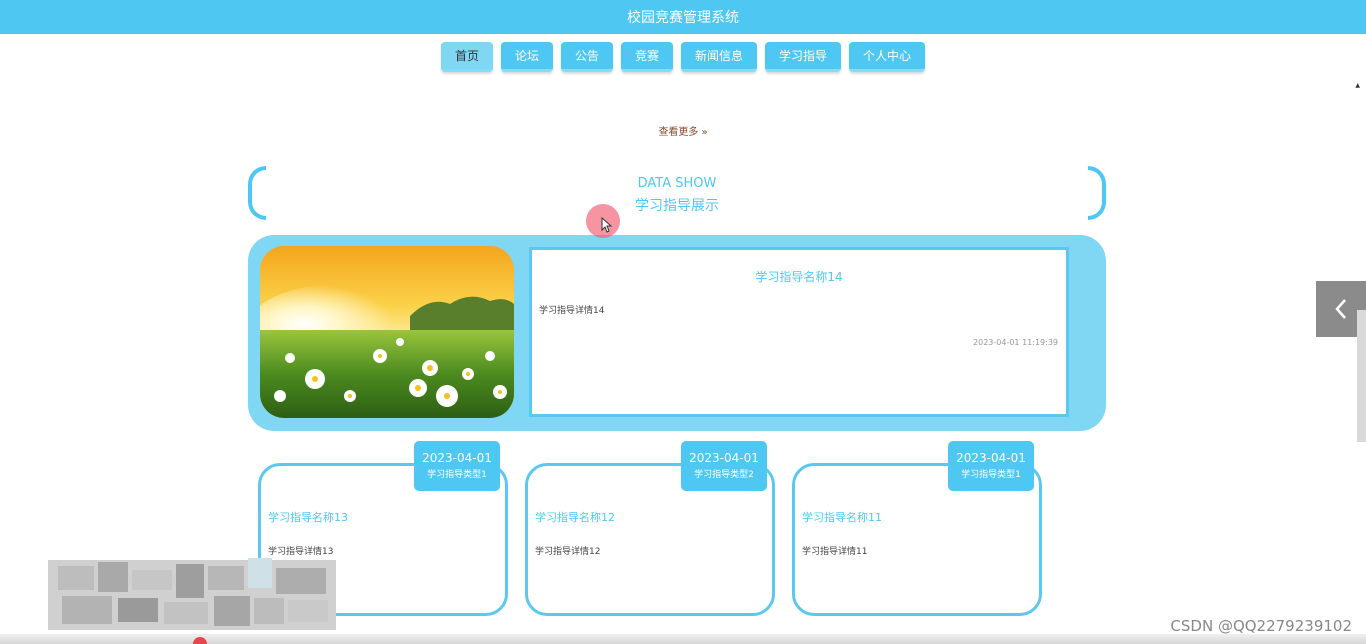 The image size is (1366, 644). Describe the element at coordinates (677, 193) in the screenshot. I see `section-header: DATA SHOW 学习指导展示` at that location.